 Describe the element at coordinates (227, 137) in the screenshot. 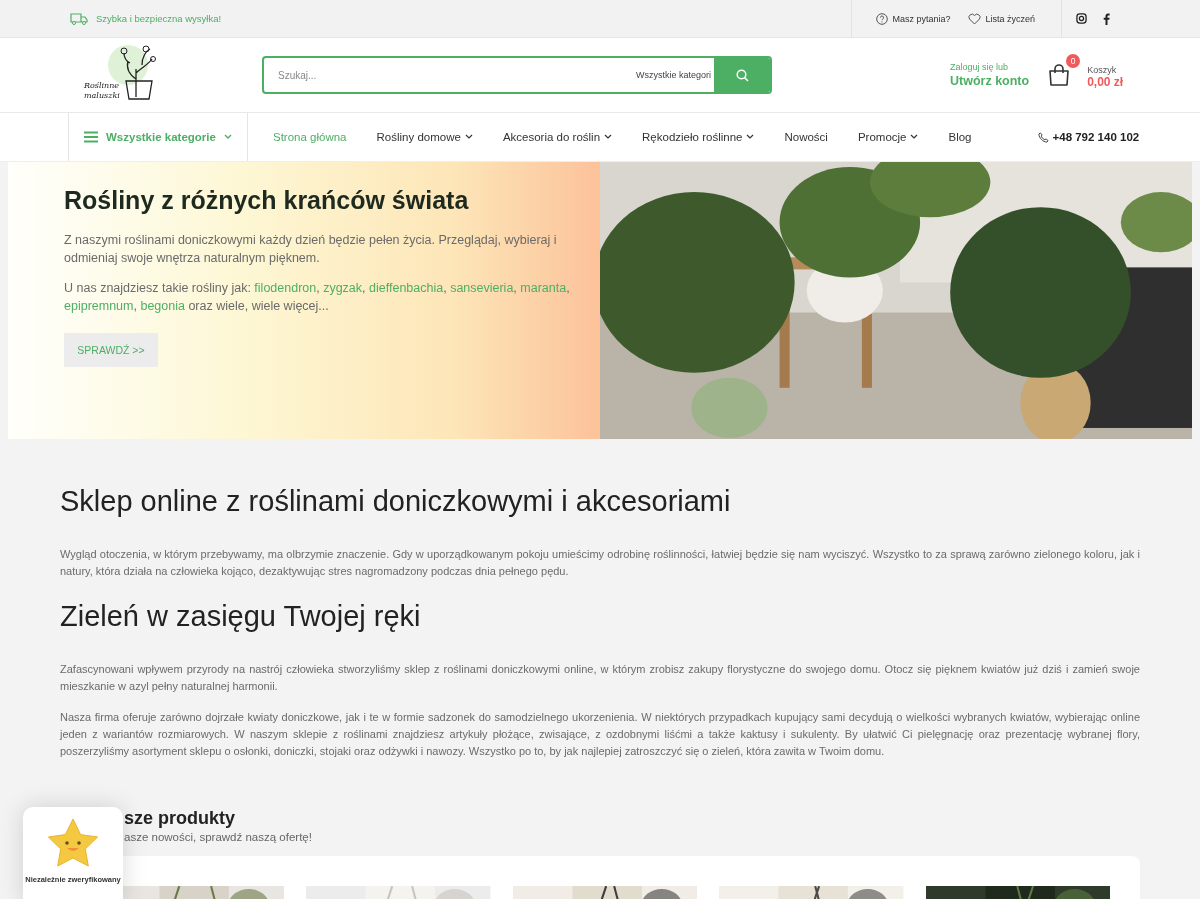

I see `chevron-icon` at that location.